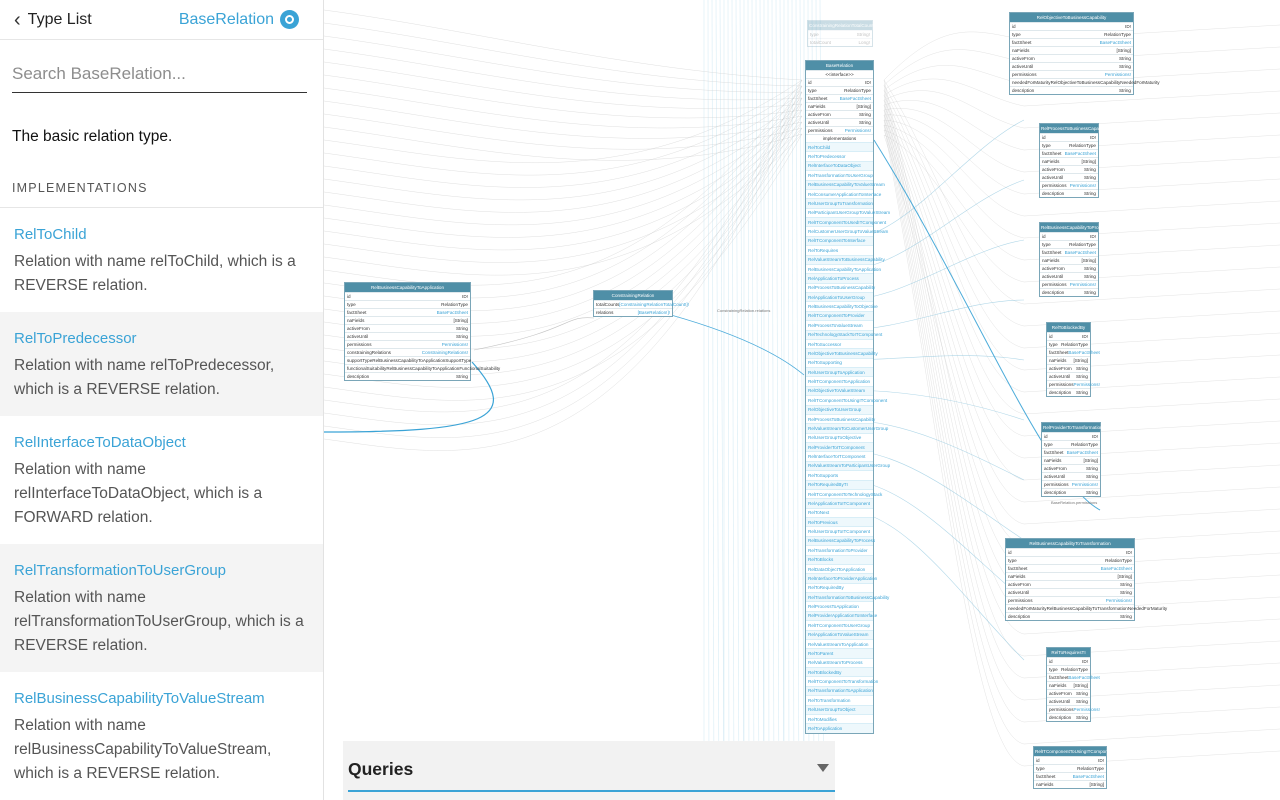 The width and height of the screenshot is (1280, 800). Describe the element at coordinates (823, 768) in the screenshot. I see `caret-down-icon` at that location.